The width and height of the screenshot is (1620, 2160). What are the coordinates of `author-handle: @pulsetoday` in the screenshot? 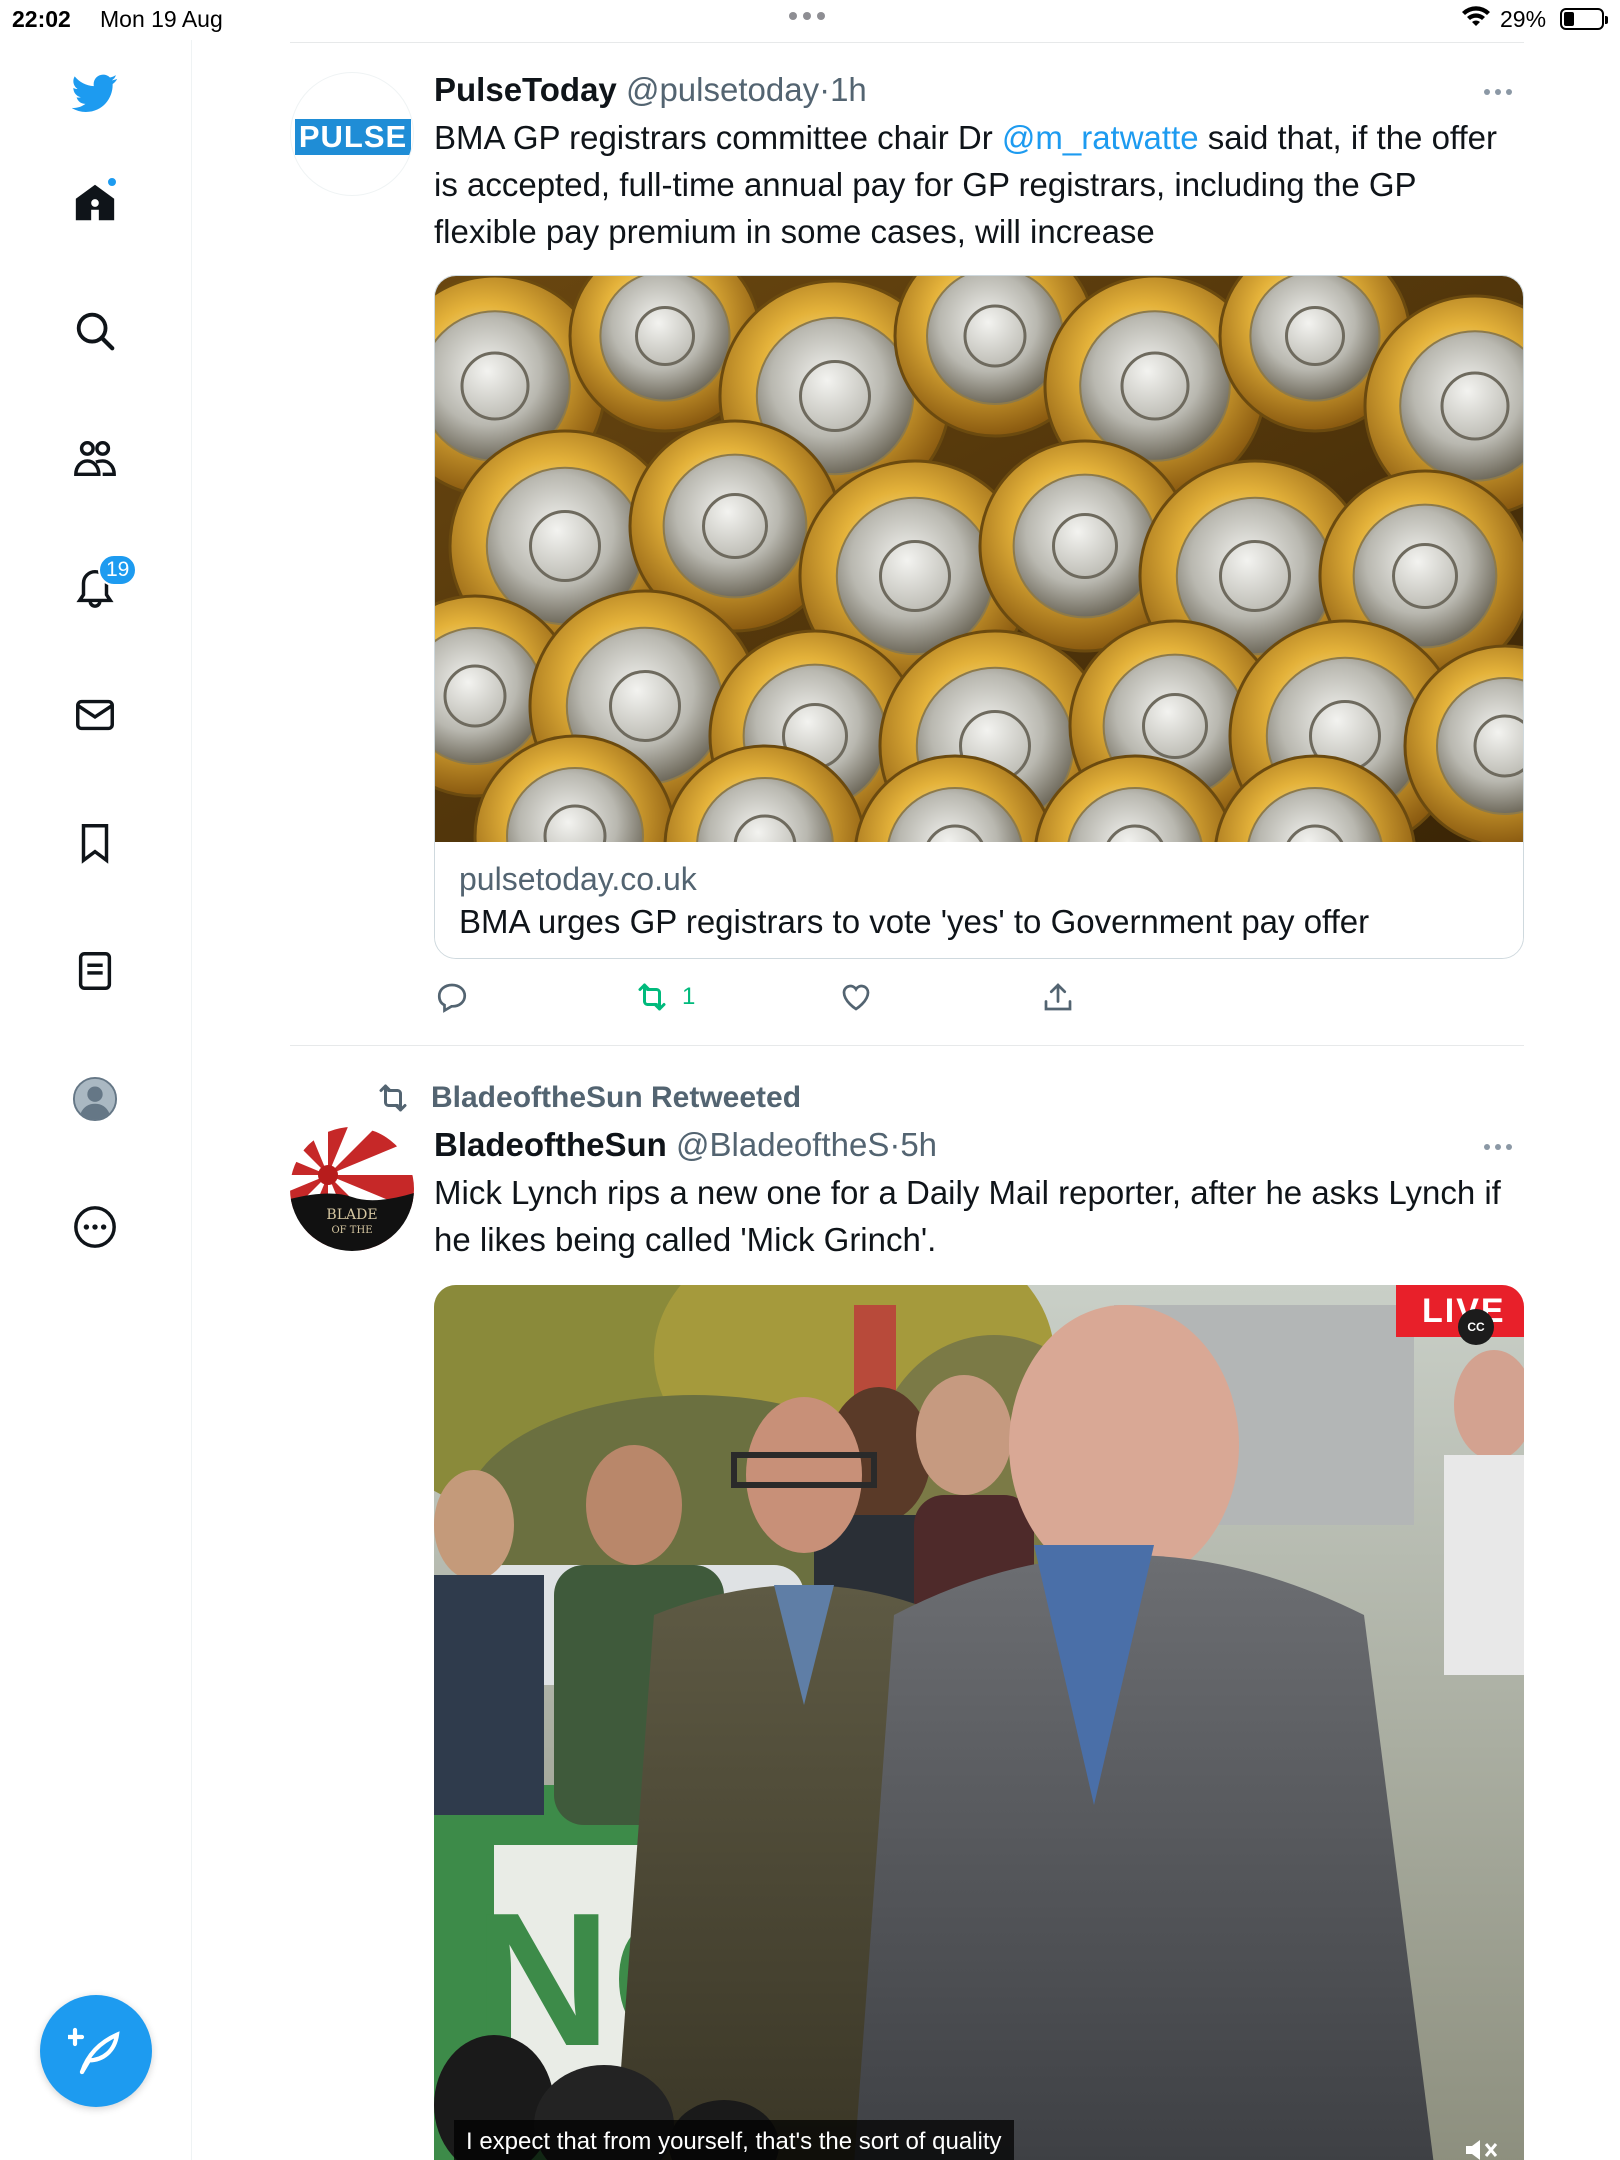 It's located at (722, 89).